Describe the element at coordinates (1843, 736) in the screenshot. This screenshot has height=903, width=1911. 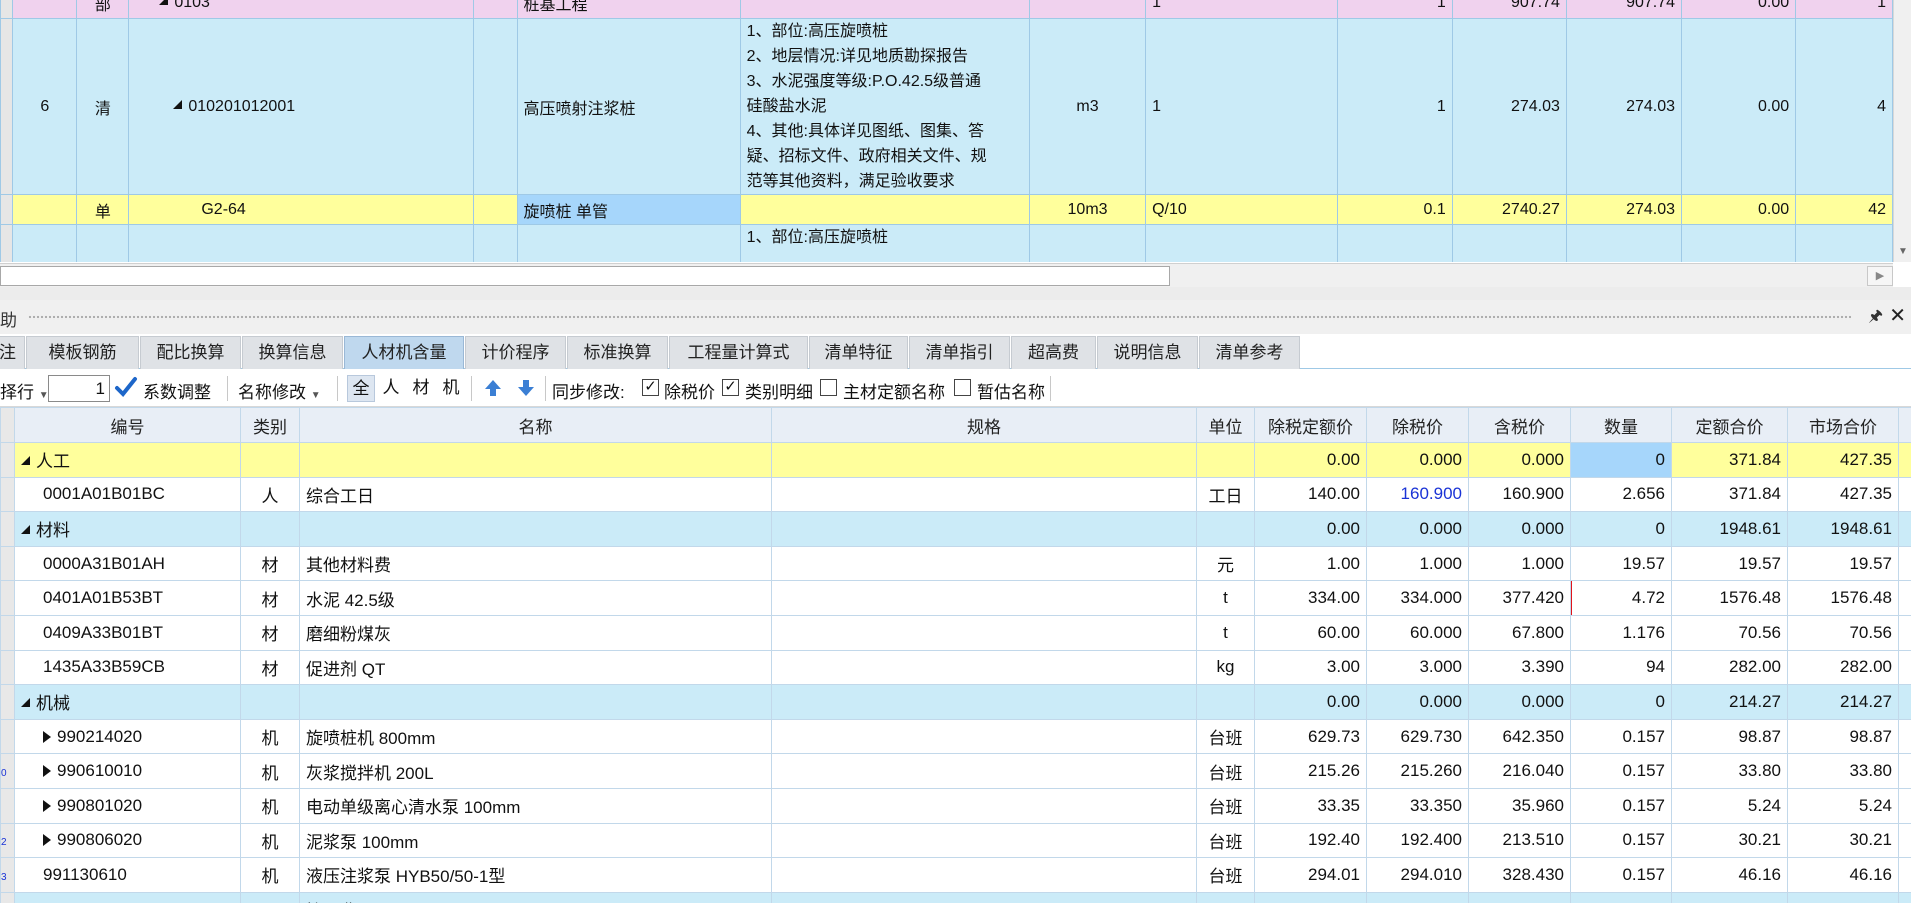
I see `market-total-cell: 98.87` at that location.